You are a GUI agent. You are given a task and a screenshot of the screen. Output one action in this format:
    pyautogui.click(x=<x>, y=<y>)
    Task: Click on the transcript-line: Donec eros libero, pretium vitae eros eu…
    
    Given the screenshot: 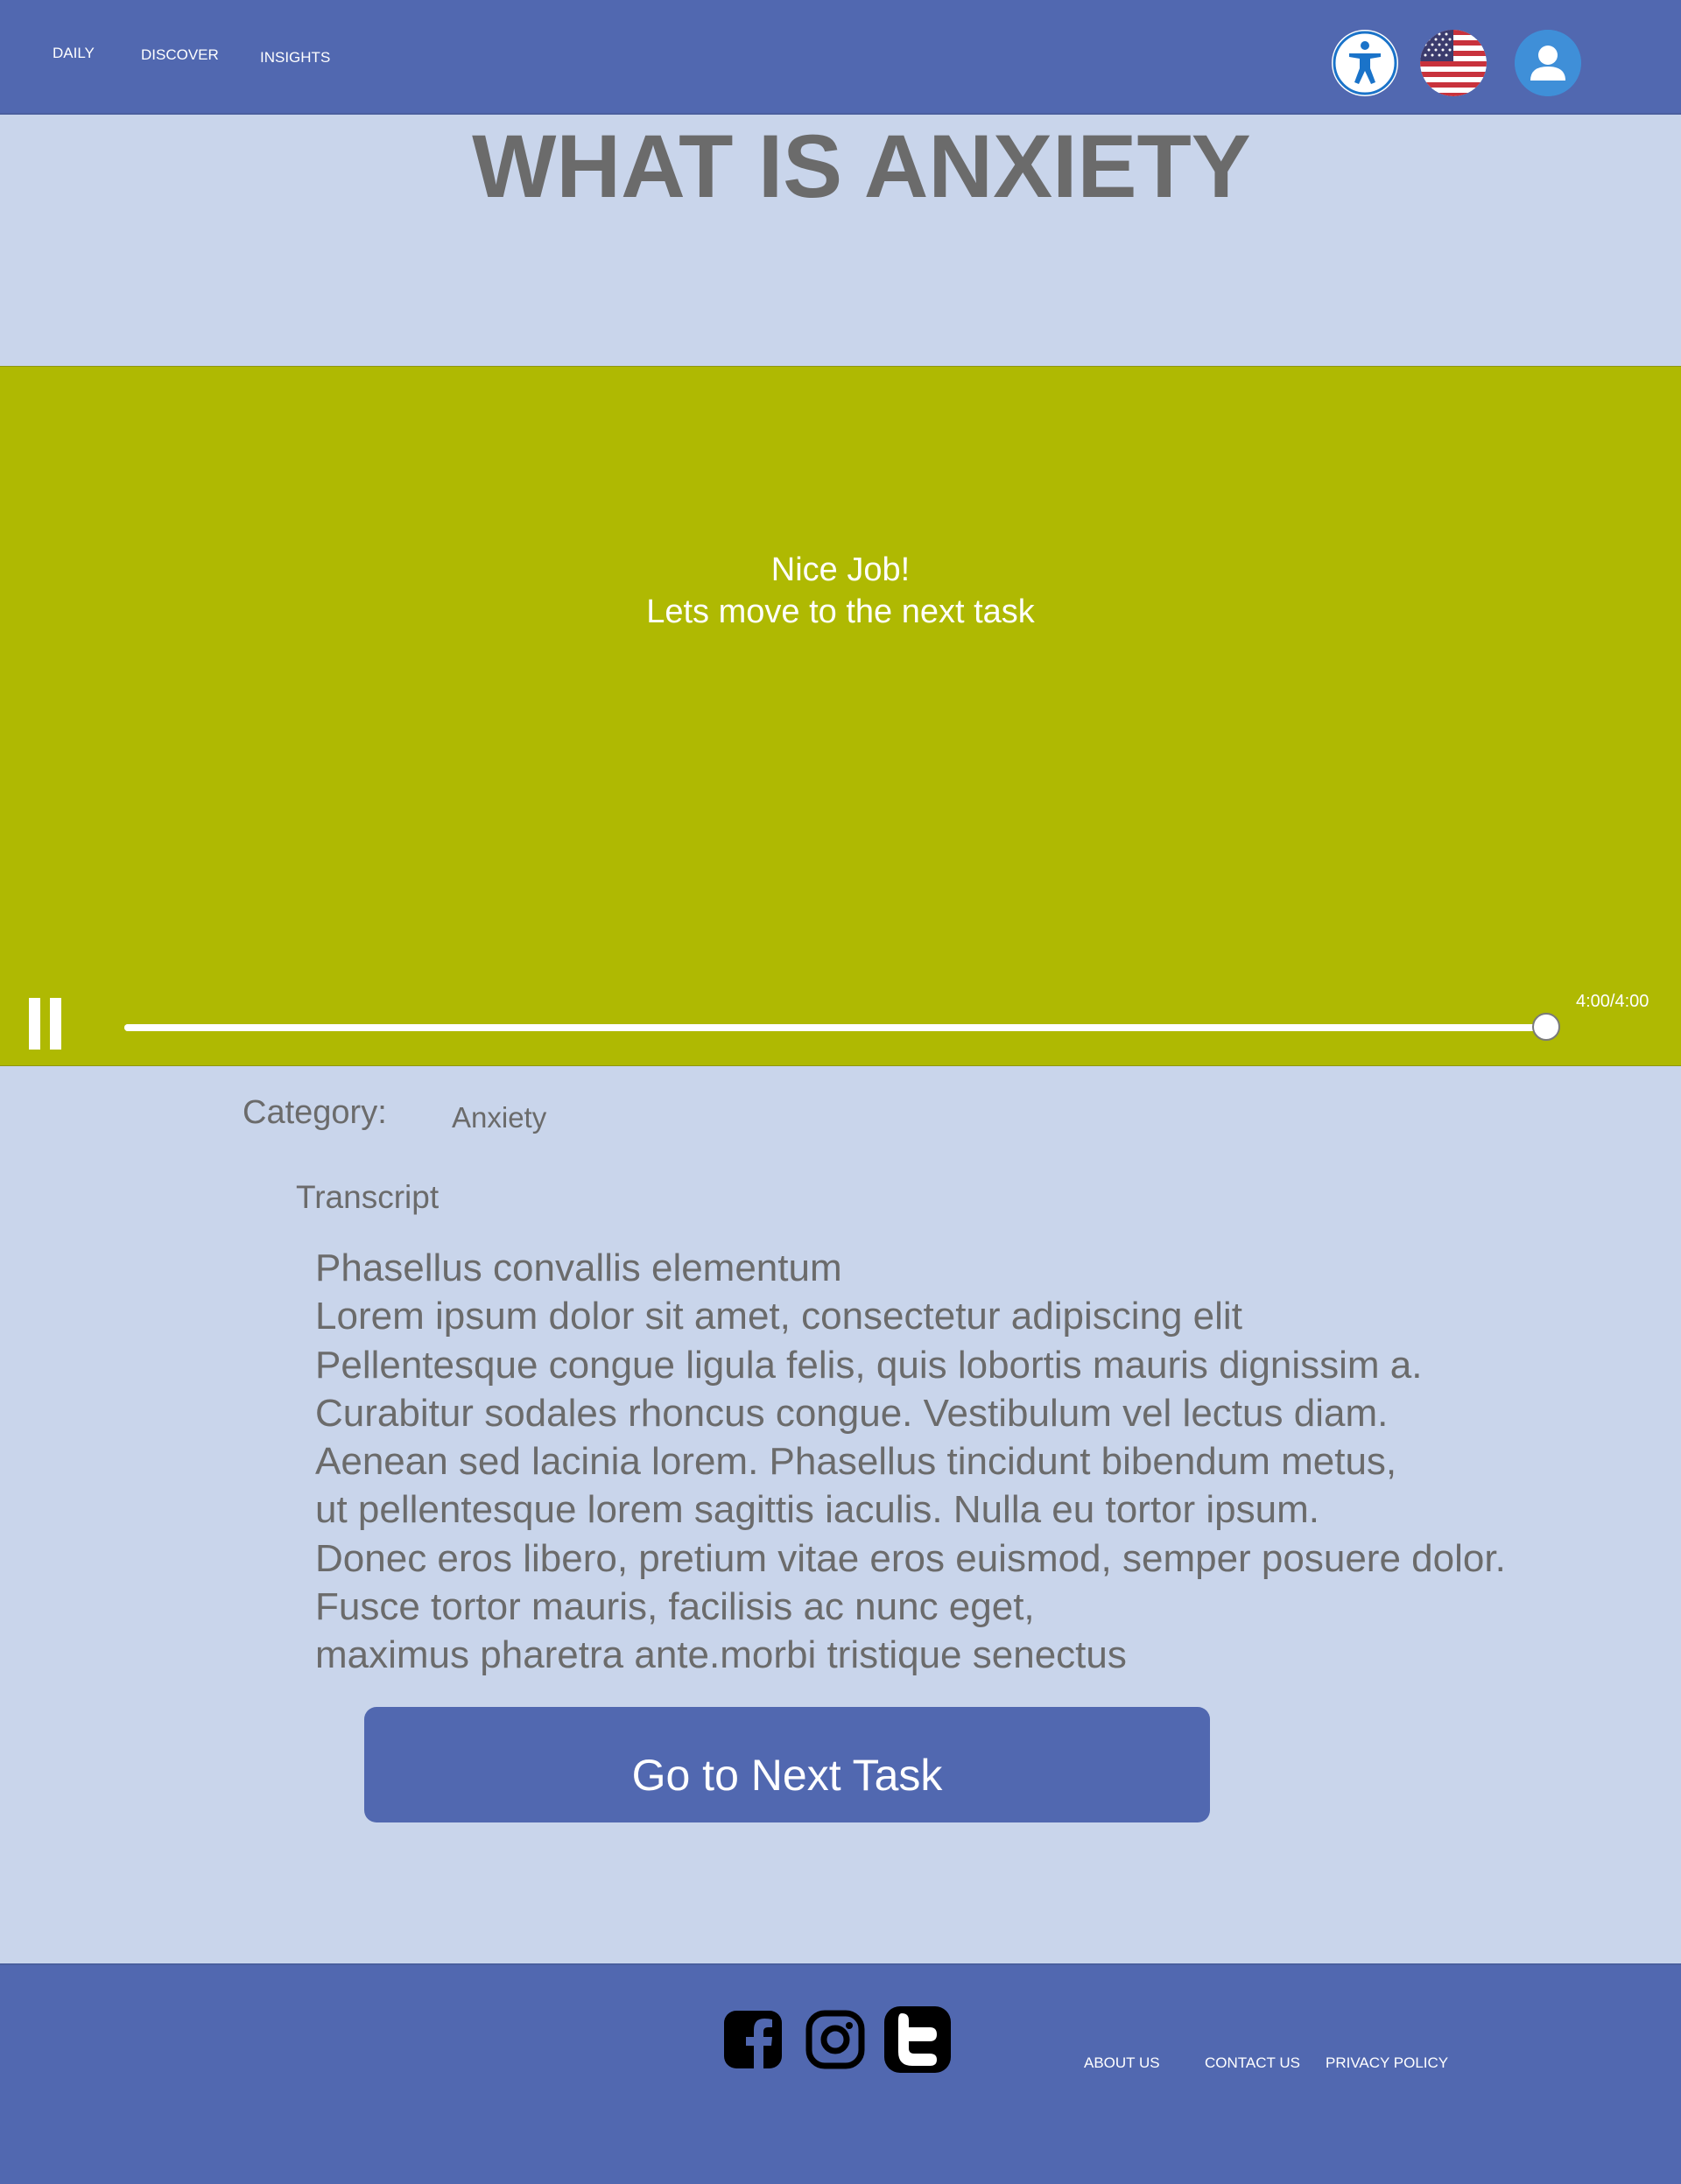 What is the action you would take?
    pyautogui.click(x=910, y=1558)
    